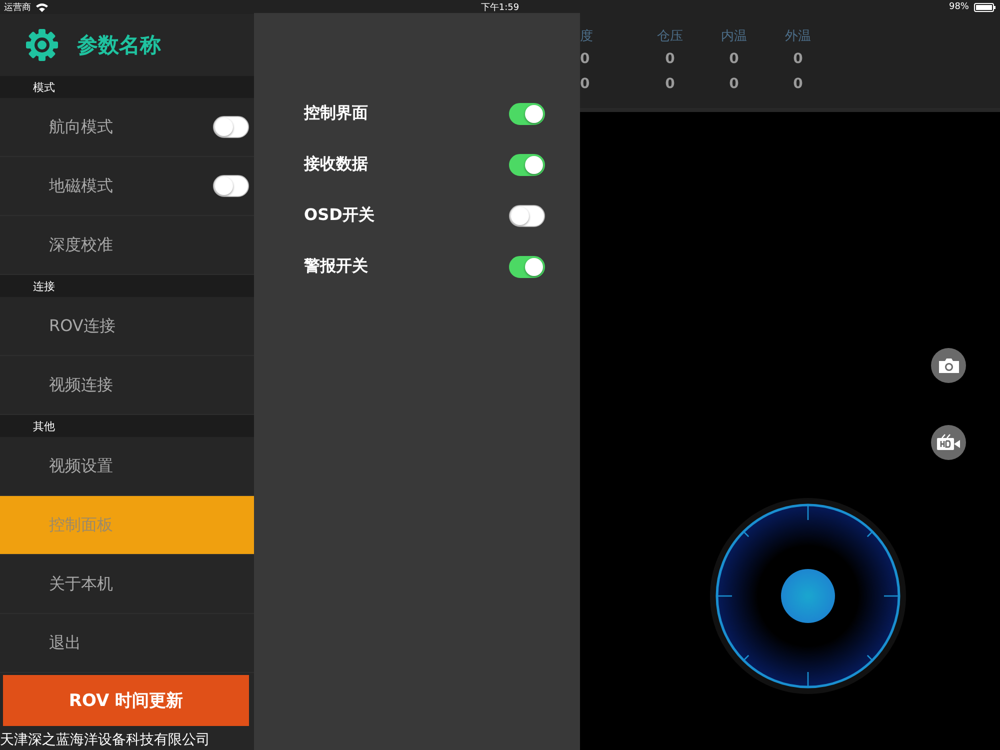 Image resolution: width=1000 pixels, height=750 pixels. Describe the element at coordinates (44, 426) in the screenshot. I see `section-header: 其他` at that location.